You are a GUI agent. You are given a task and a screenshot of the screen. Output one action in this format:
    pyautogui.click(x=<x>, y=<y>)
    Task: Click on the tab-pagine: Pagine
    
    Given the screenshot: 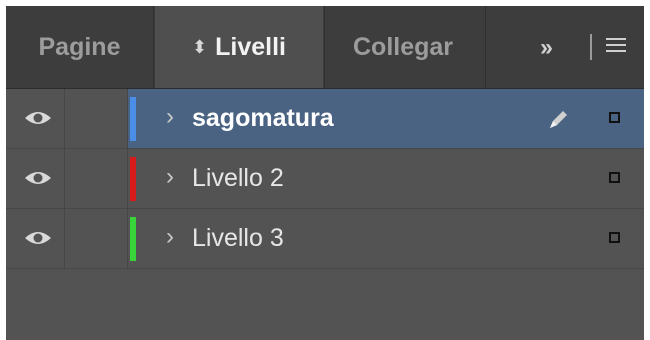 What is the action you would take?
    pyautogui.click(x=80, y=47)
    